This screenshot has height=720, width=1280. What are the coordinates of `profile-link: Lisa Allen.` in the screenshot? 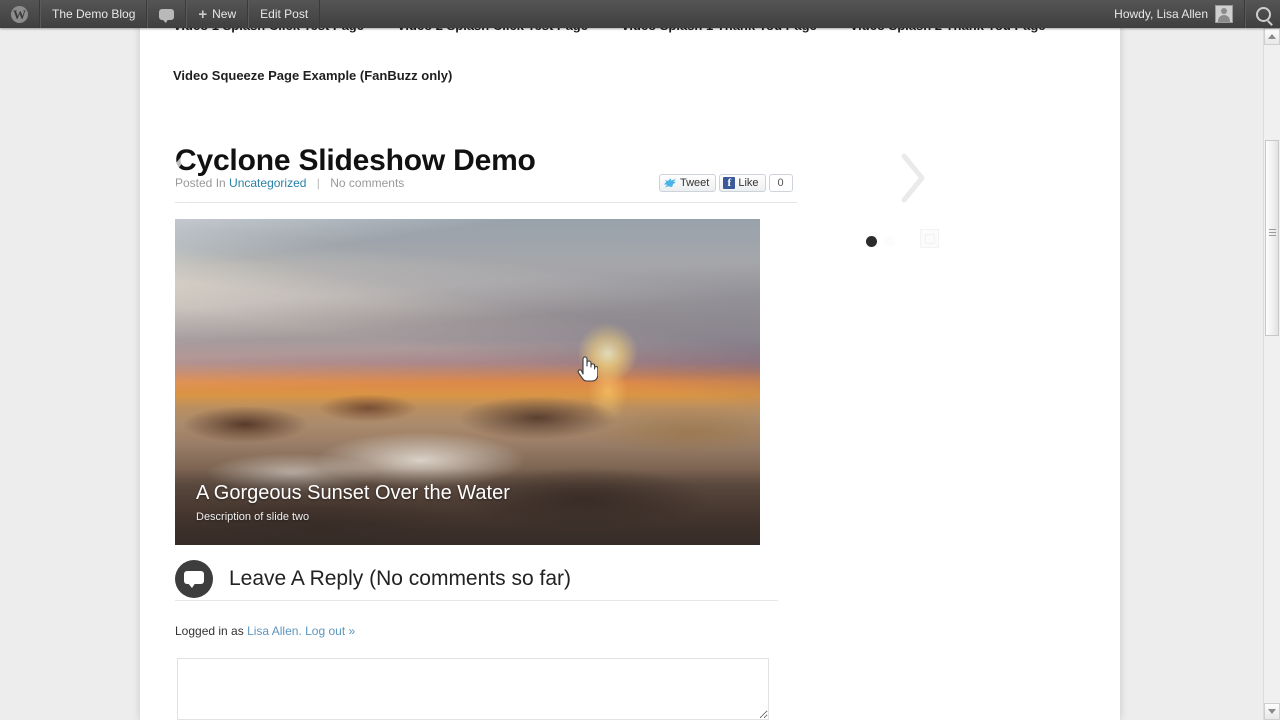 It's located at (274, 631).